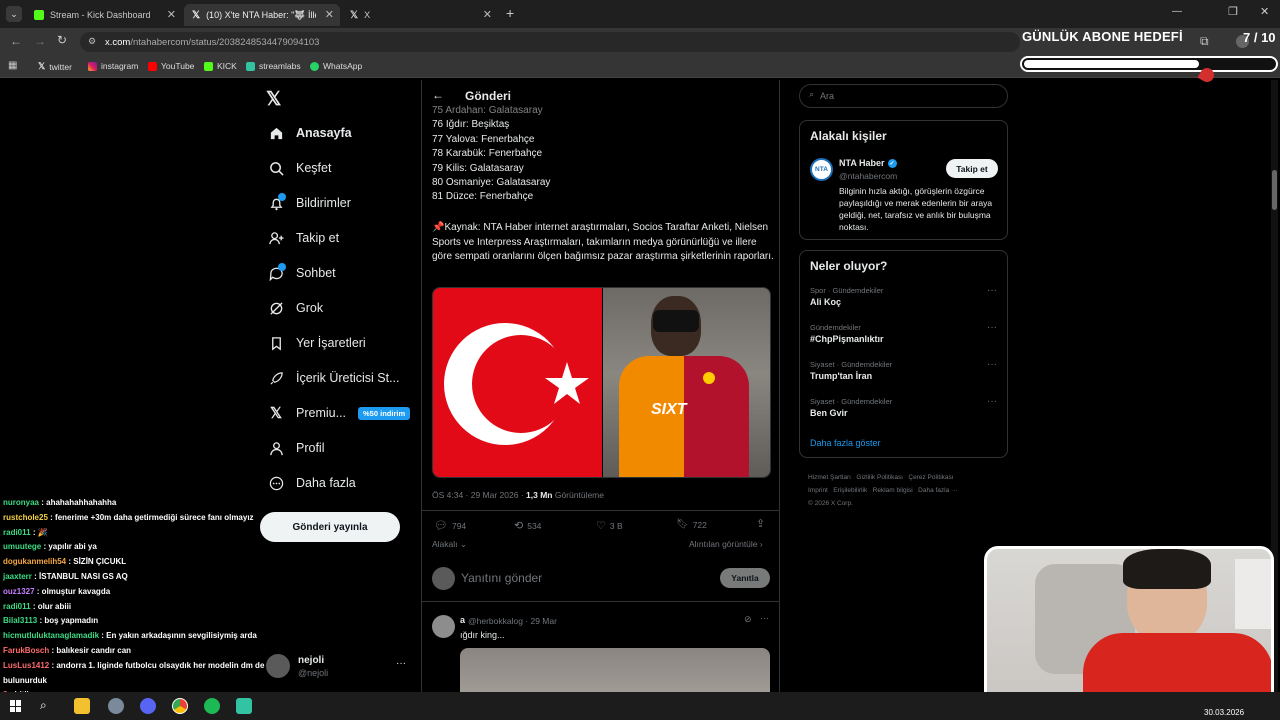 This screenshot has width=1280, height=720. I want to click on nav-chat: Sohbet, so click(302, 273).